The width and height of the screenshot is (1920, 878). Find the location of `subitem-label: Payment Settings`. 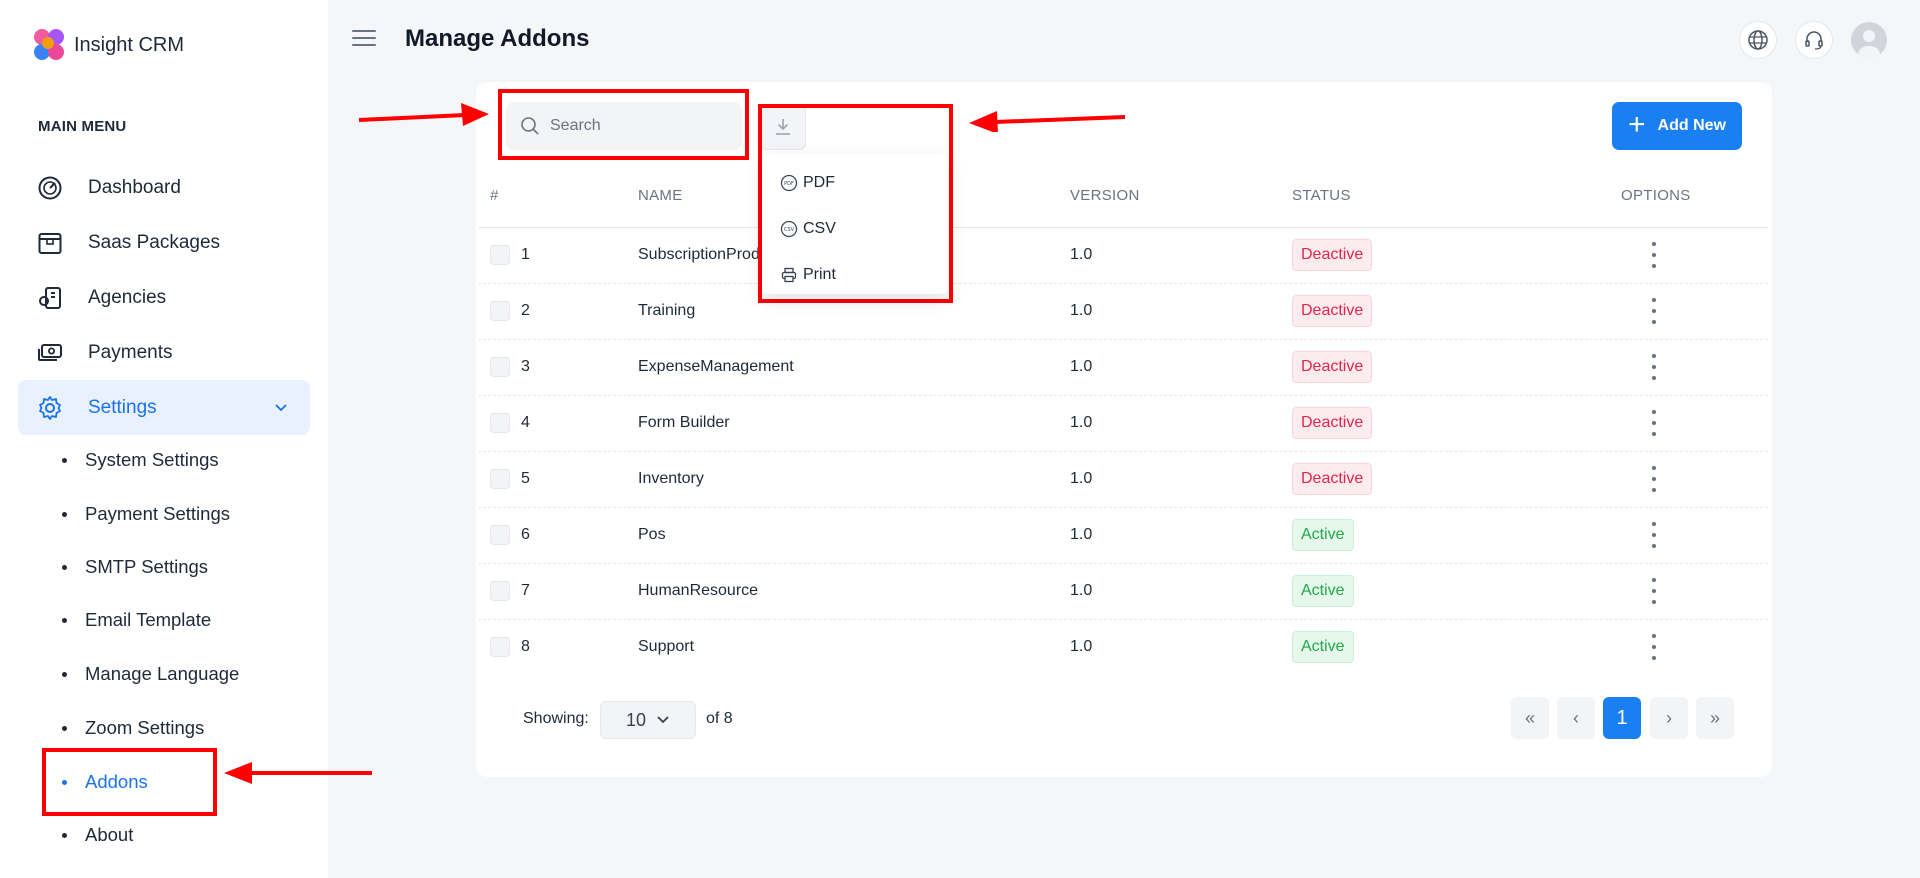

subitem-label: Payment Settings is located at coordinates (157, 513).